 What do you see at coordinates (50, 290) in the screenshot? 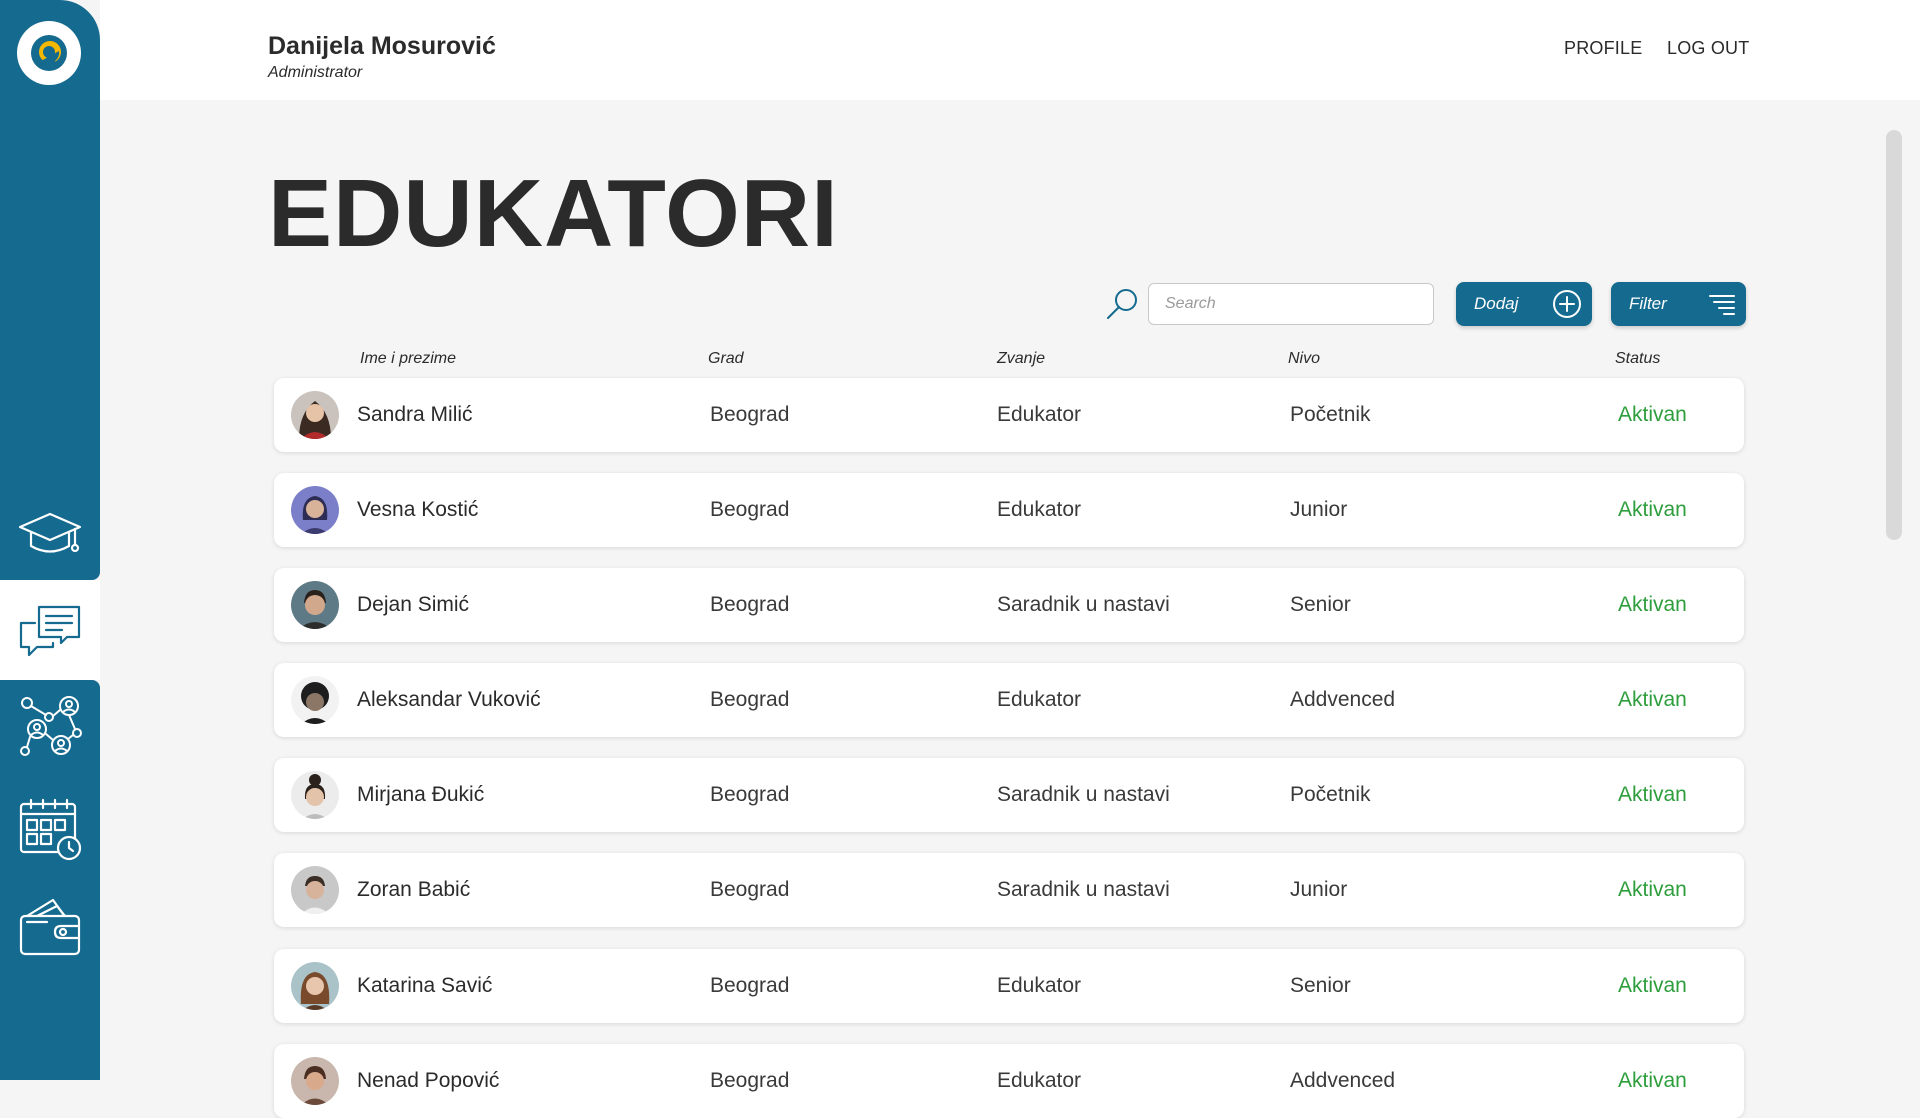
I see `sidebar` at bounding box center [50, 290].